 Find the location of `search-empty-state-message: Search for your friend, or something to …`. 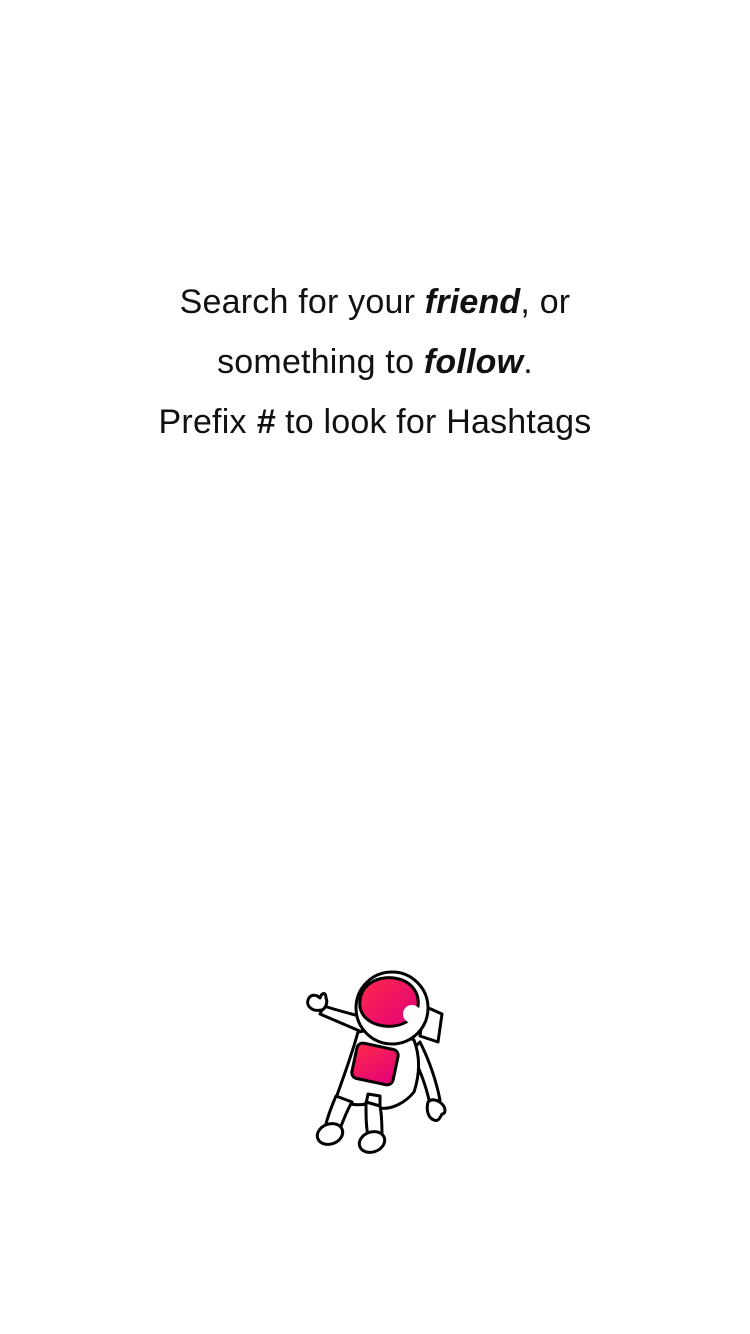

search-empty-state-message: Search for your friend, or something to … is located at coordinates (375, 362).